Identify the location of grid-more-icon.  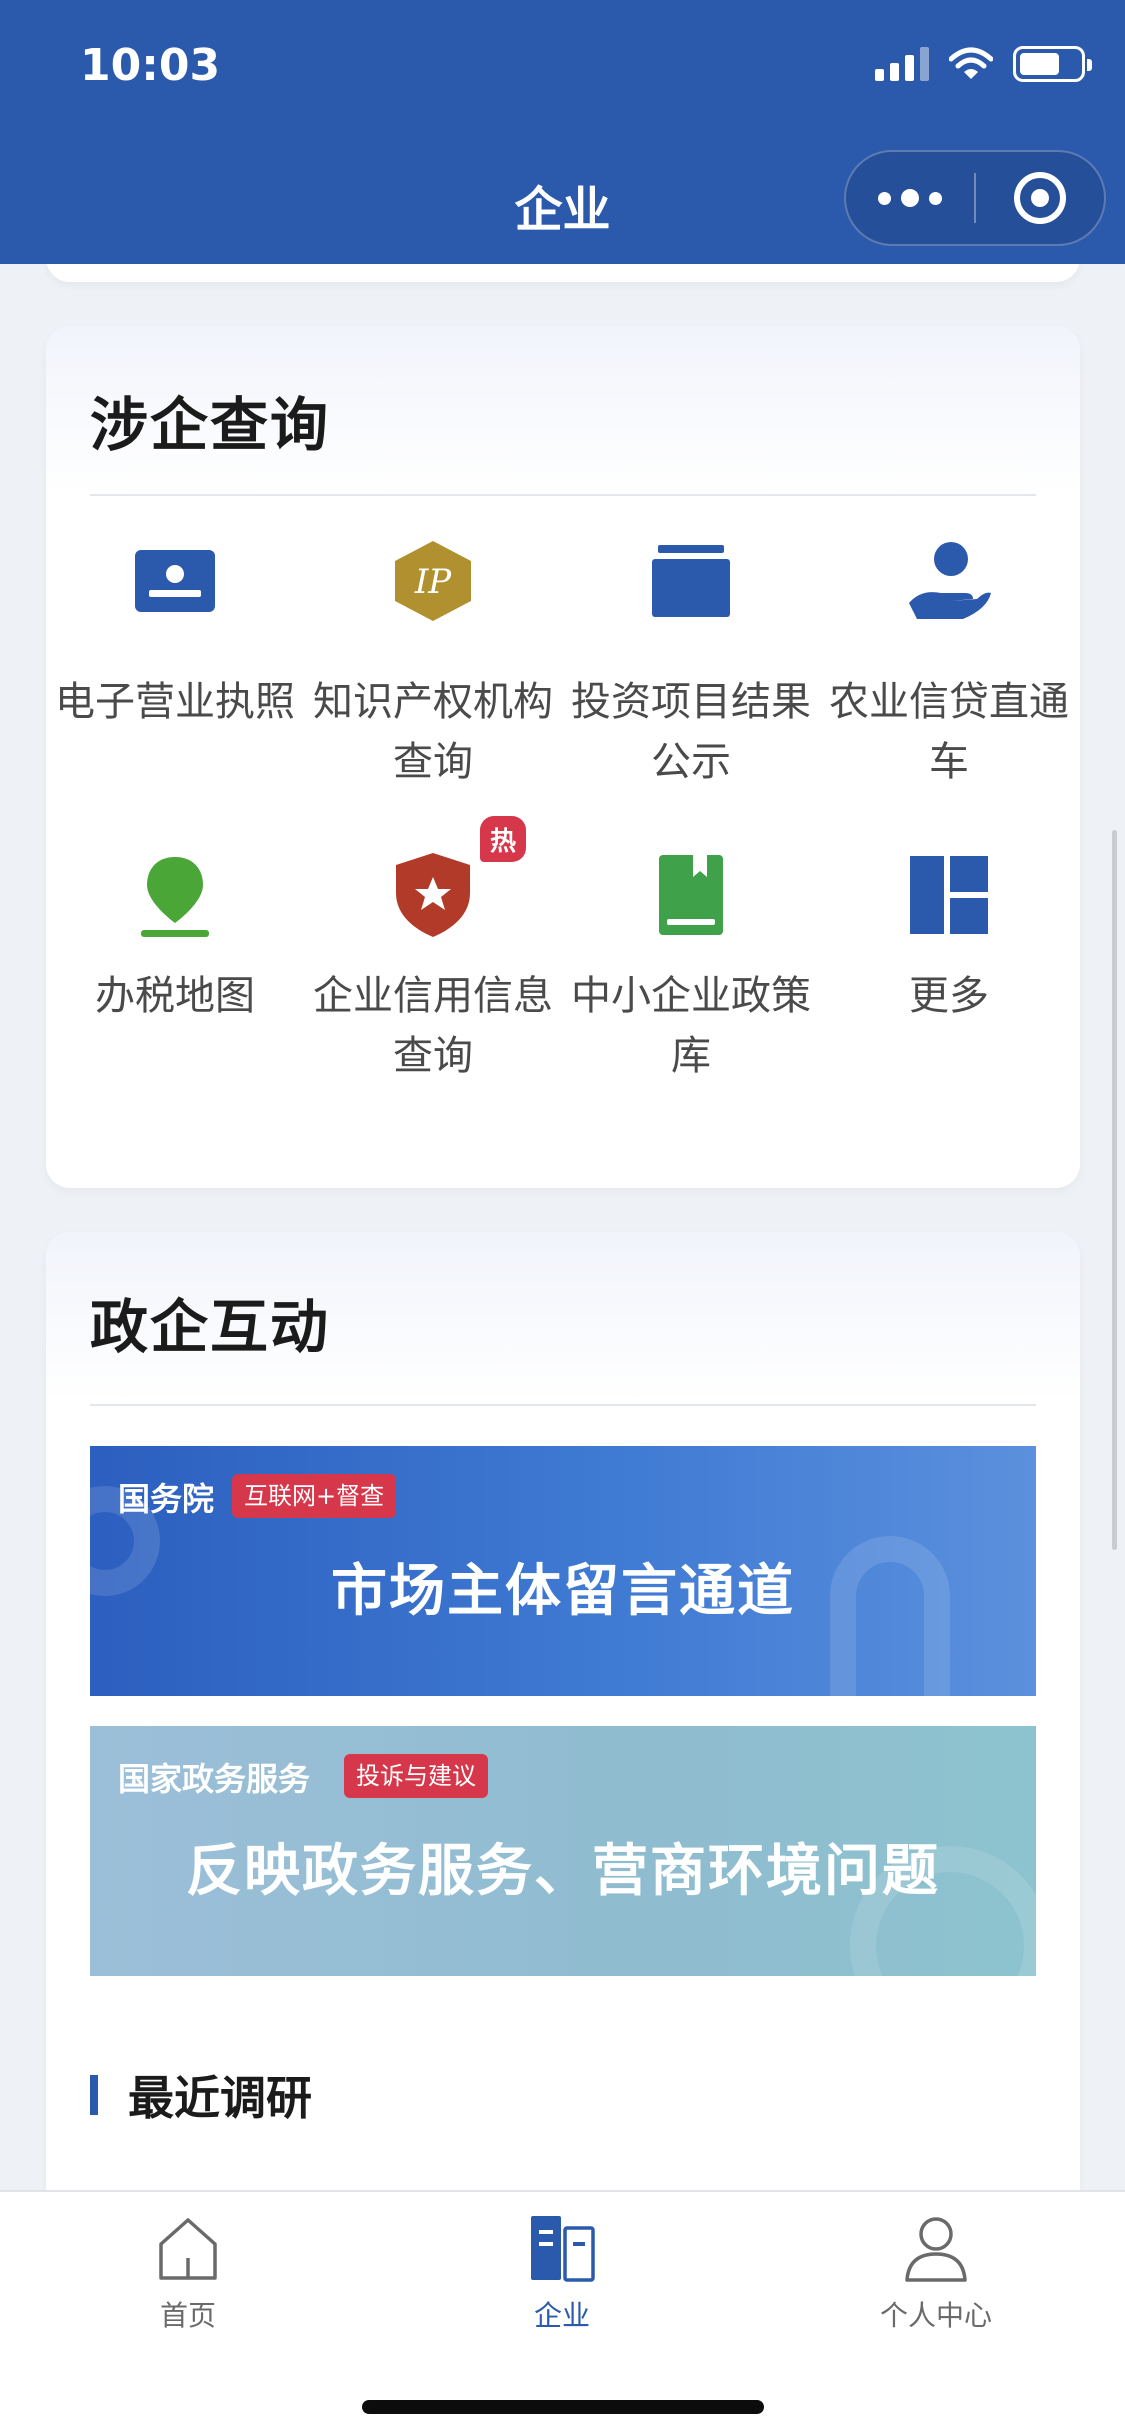
(949, 895).